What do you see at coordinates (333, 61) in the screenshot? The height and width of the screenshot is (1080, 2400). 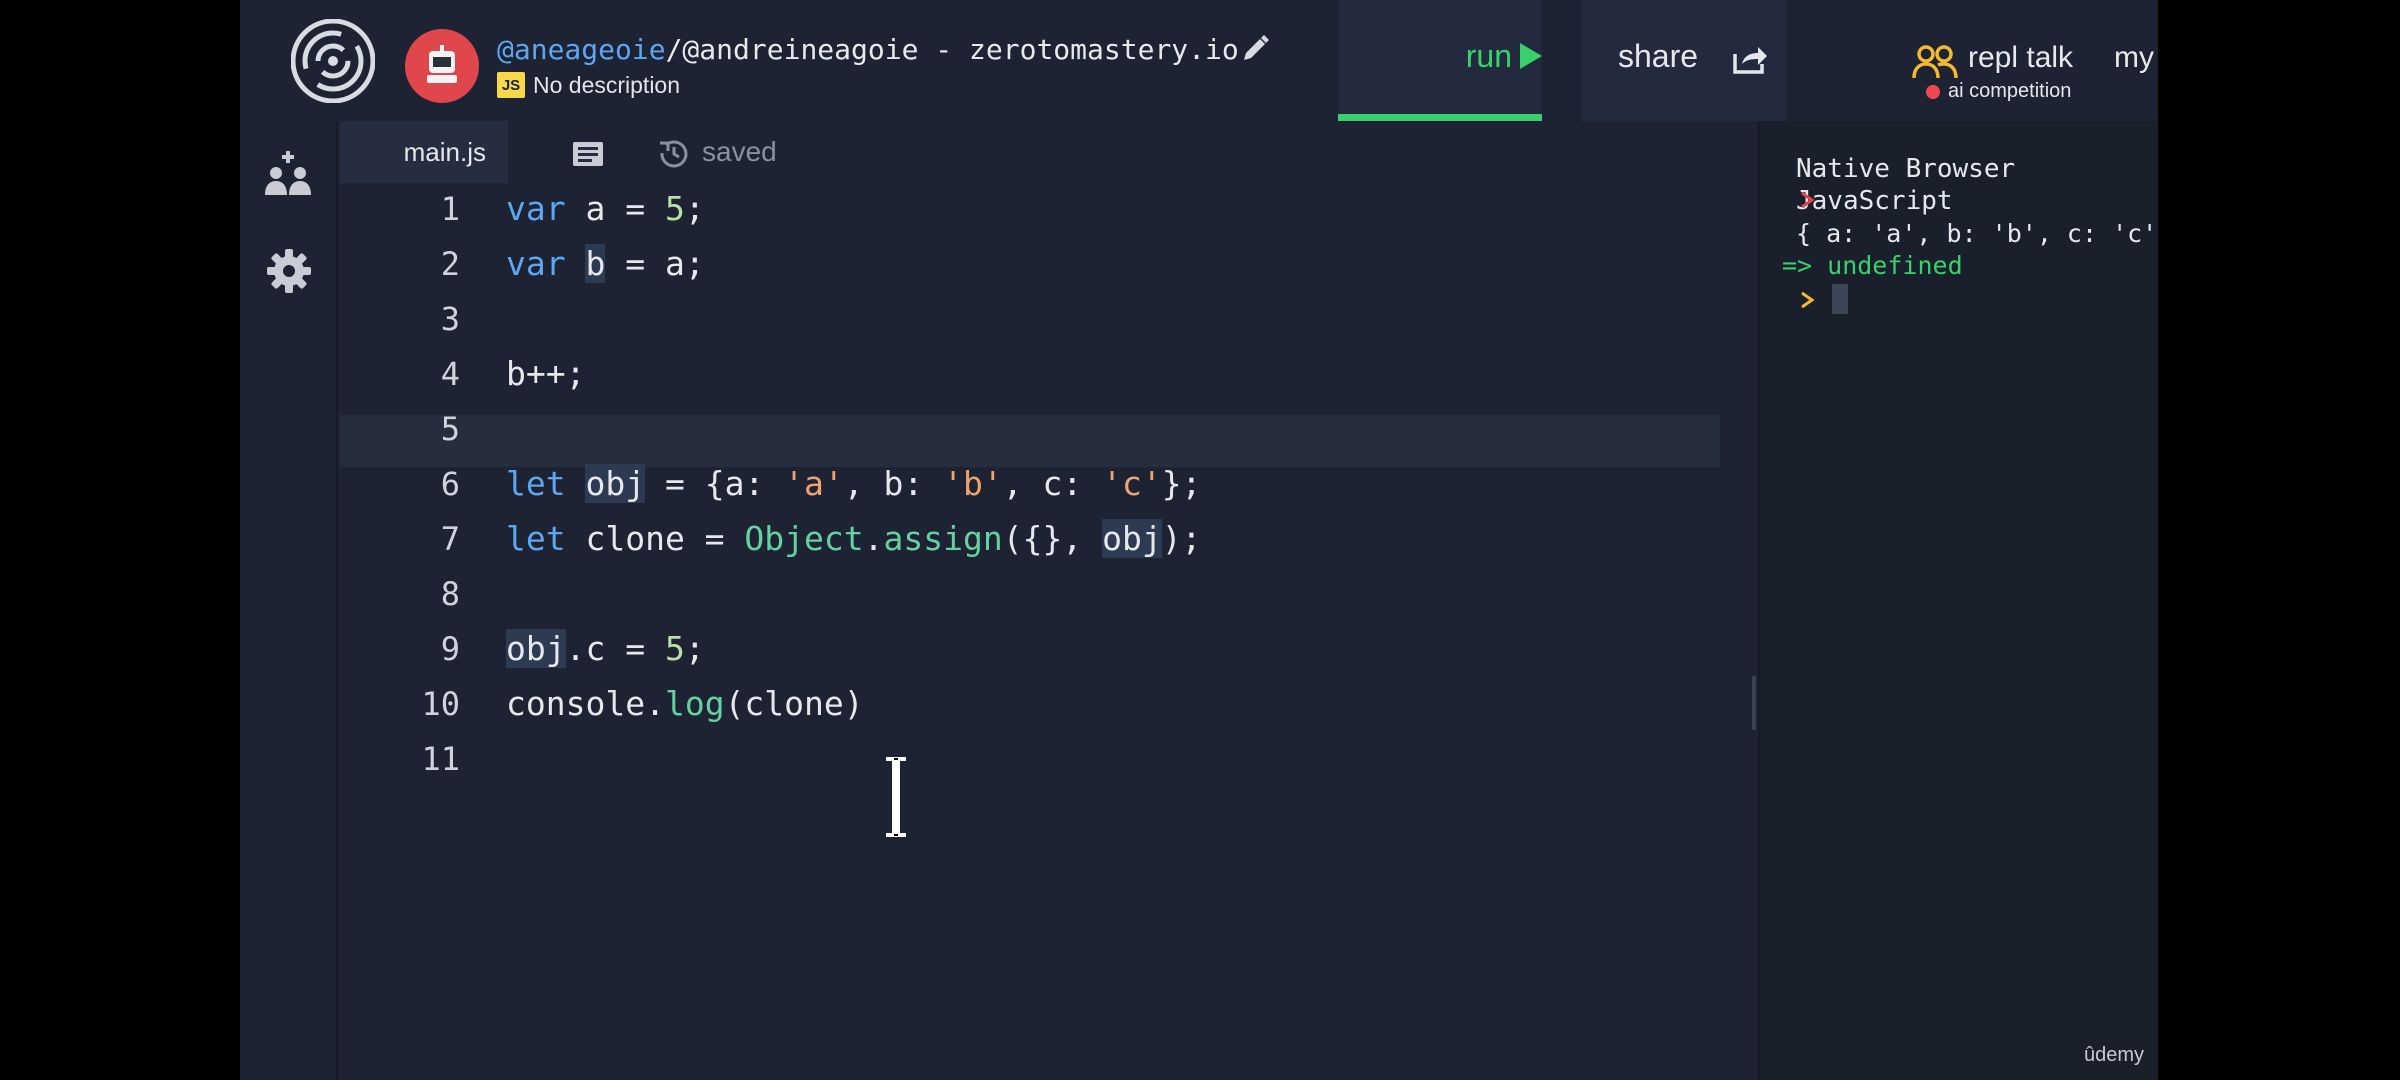 I see `replit-logo-icon` at bounding box center [333, 61].